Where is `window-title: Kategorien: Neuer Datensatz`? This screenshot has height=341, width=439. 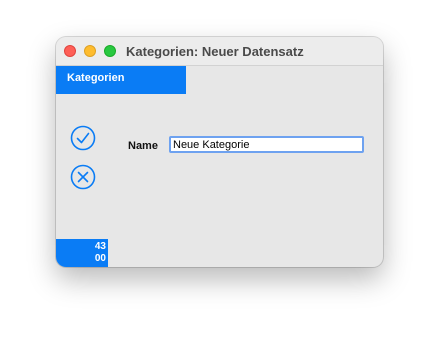 window-title: Kategorien: Neuer Datensatz is located at coordinates (215, 51).